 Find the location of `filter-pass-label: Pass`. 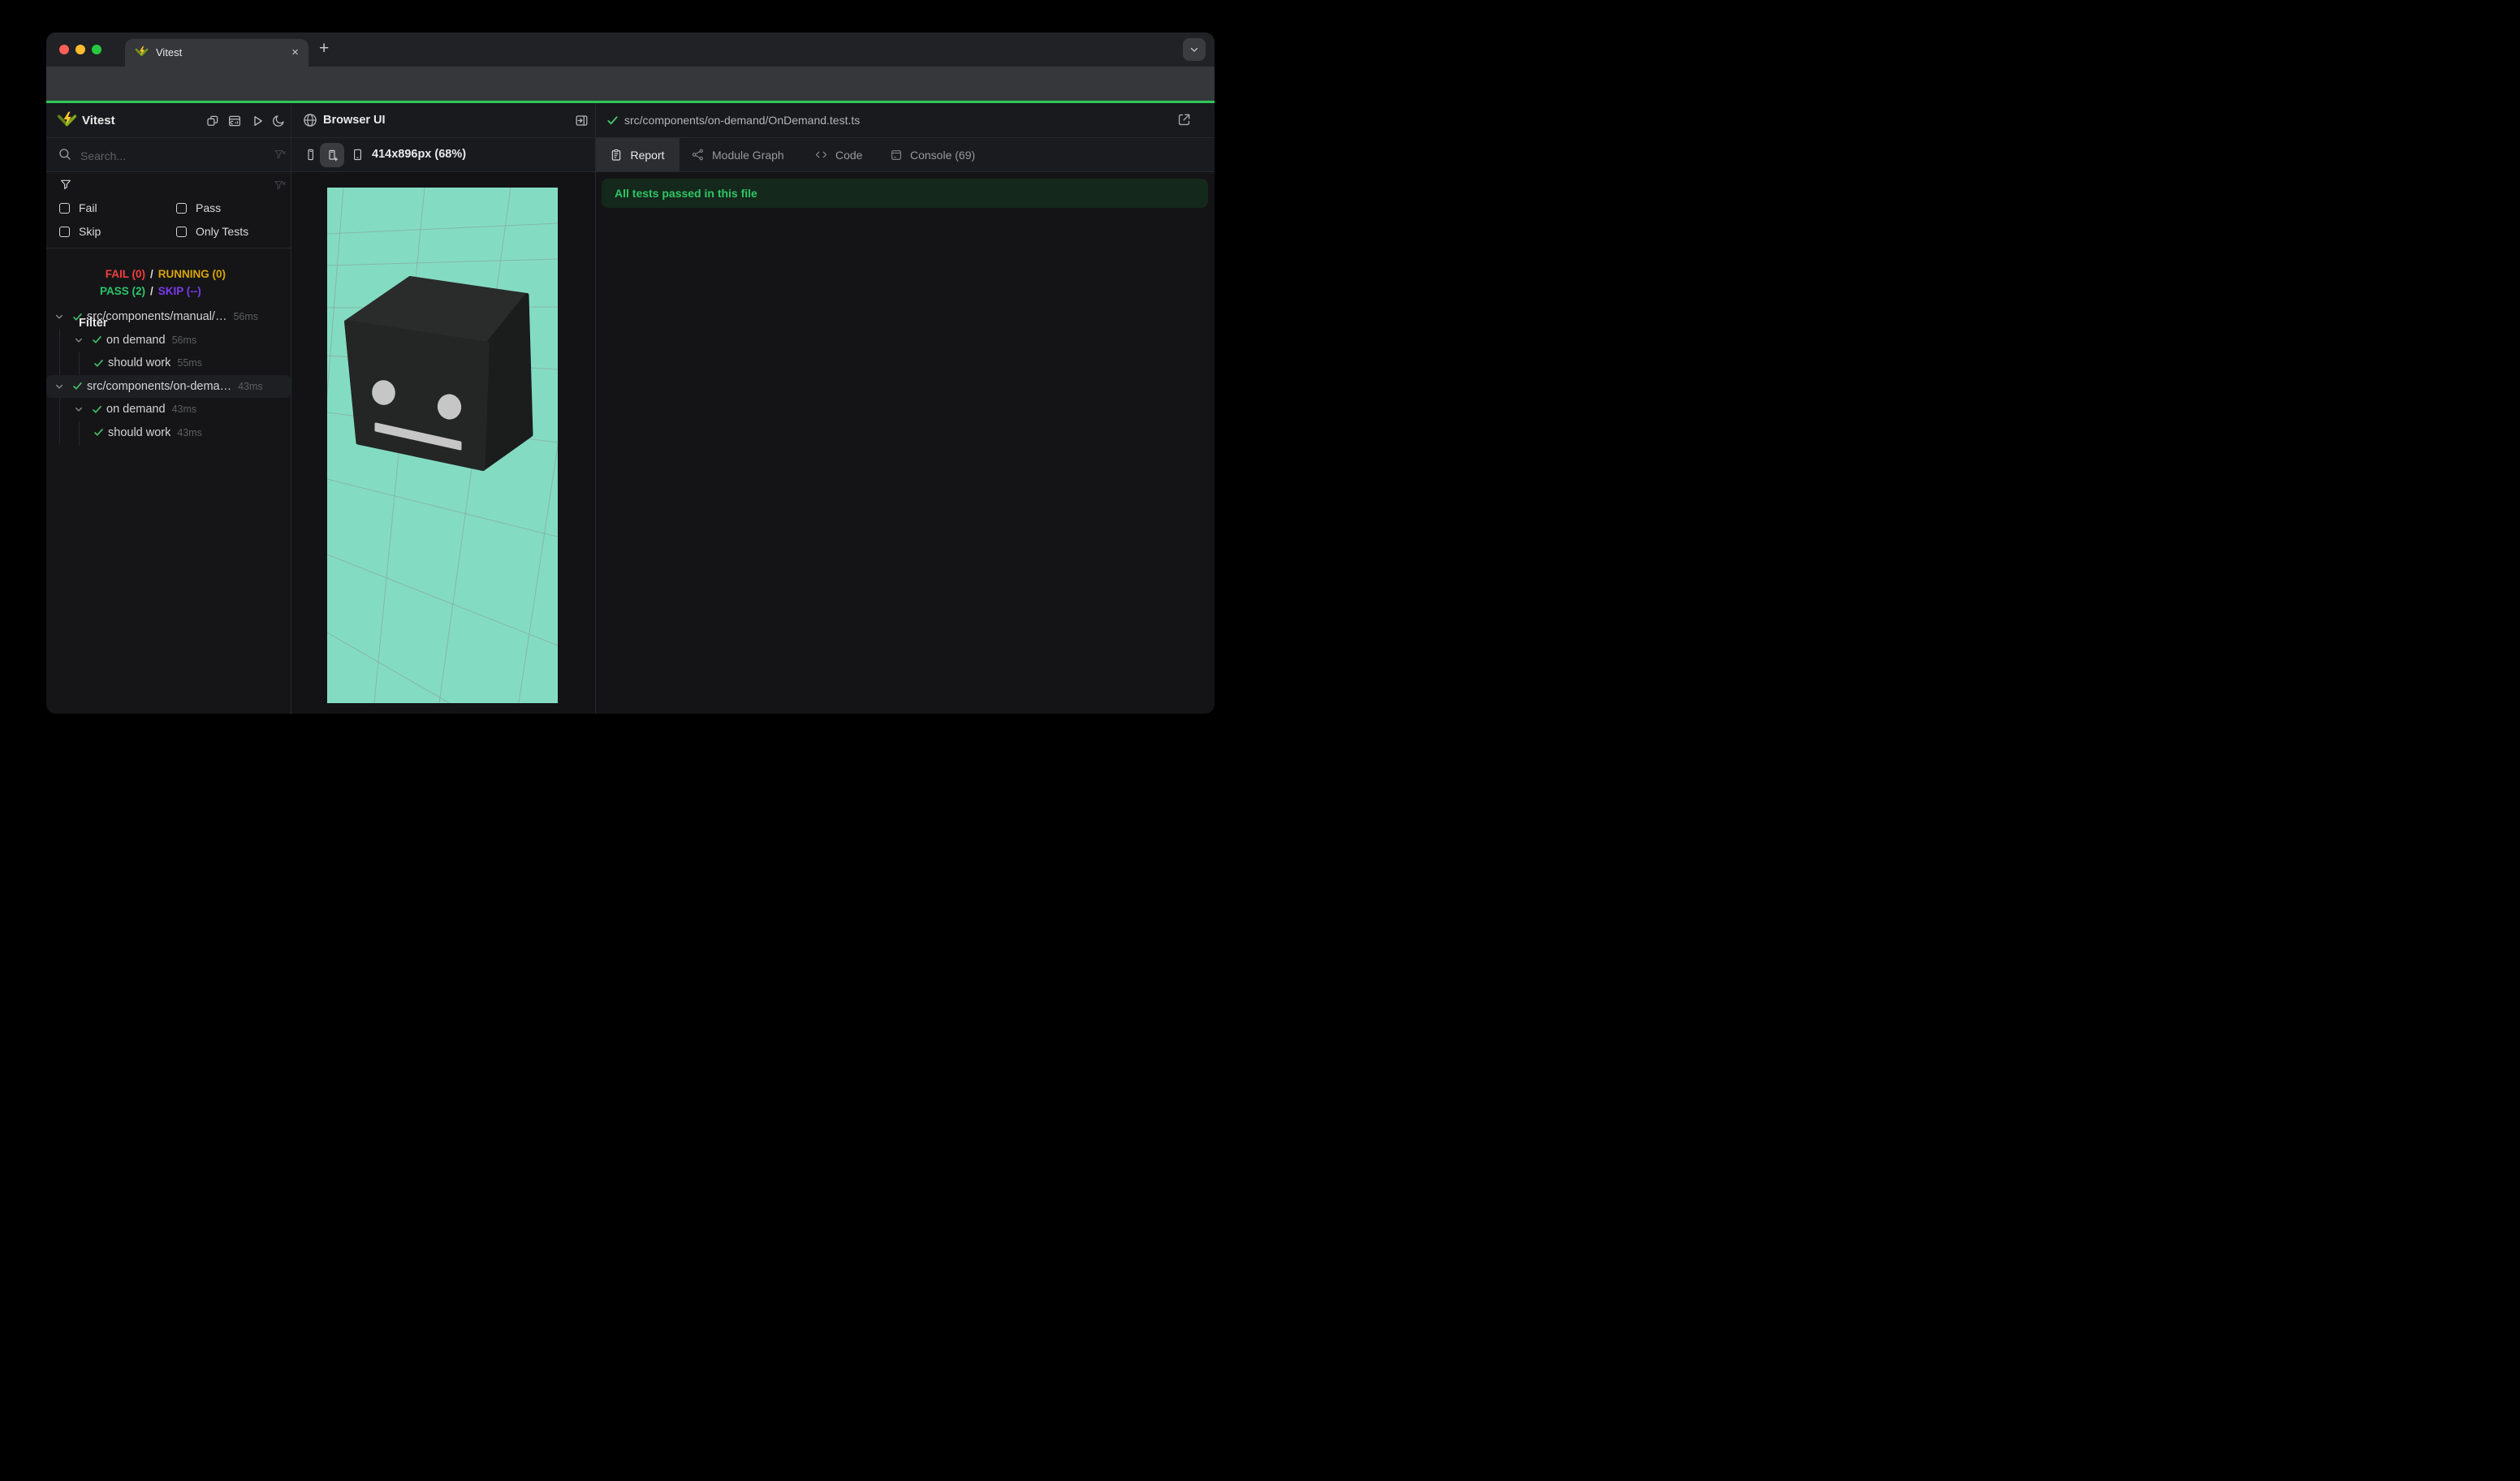

filter-pass-label: Pass is located at coordinates (209, 207).